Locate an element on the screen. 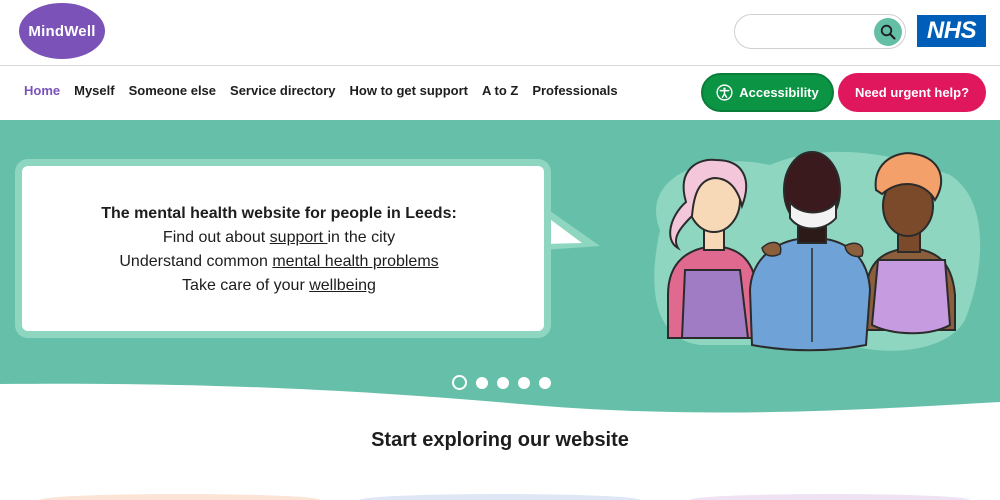 Image resolution: width=1000 pixels, height=500 pixels. nhs-logo-text: NHS is located at coordinates (951, 30).